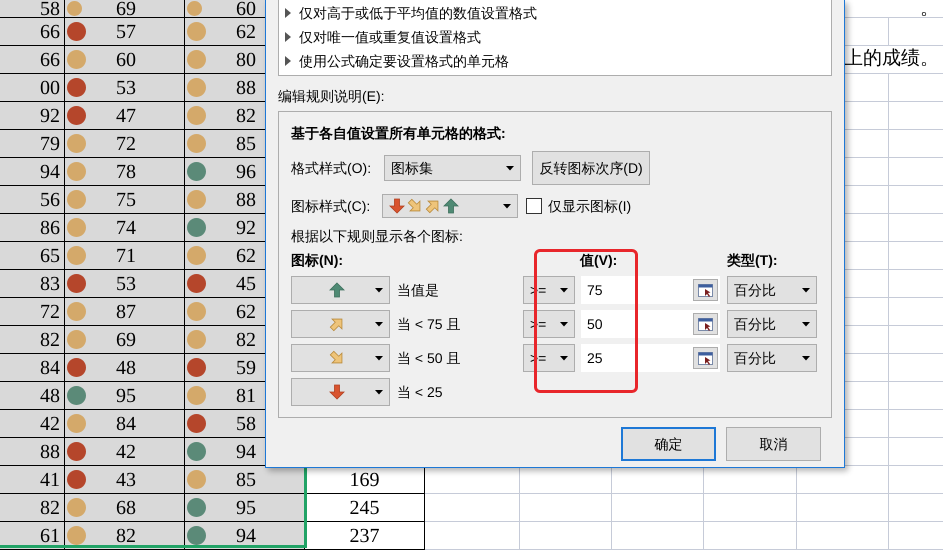 Image resolution: width=943 pixels, height=555 pixels. I want to click on table-cell: 42, so click(32, 424).